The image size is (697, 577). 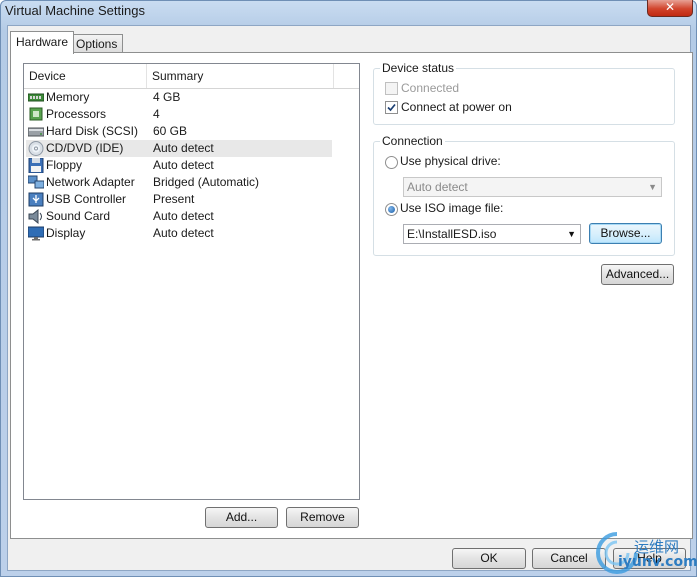 I want to click on device-name: Display, so click(x=66, y=233).